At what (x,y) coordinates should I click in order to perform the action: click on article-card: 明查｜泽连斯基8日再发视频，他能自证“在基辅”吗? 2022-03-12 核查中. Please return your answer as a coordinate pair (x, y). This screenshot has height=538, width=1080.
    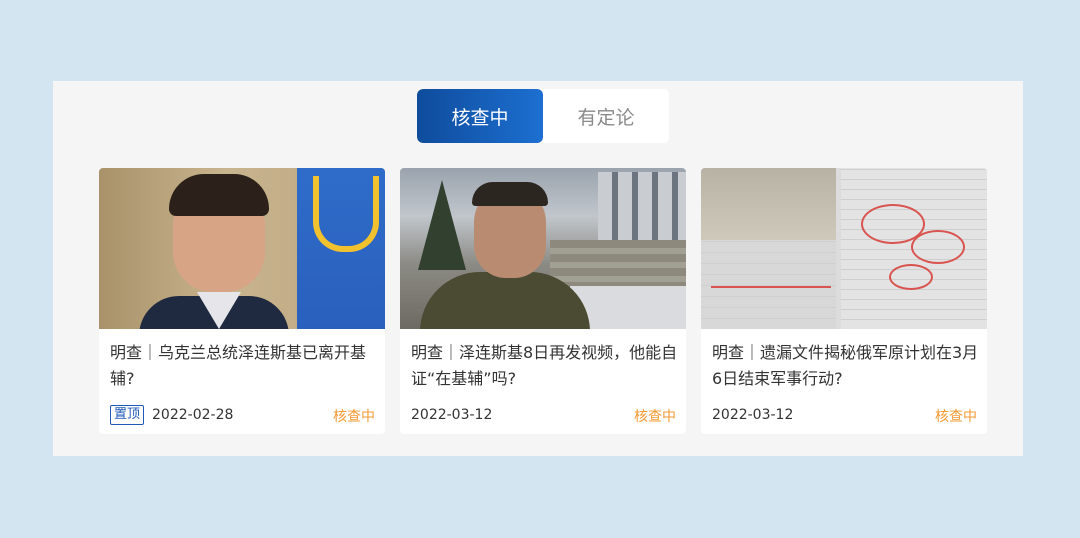
    Looking at the image, I should click on (543, 301).